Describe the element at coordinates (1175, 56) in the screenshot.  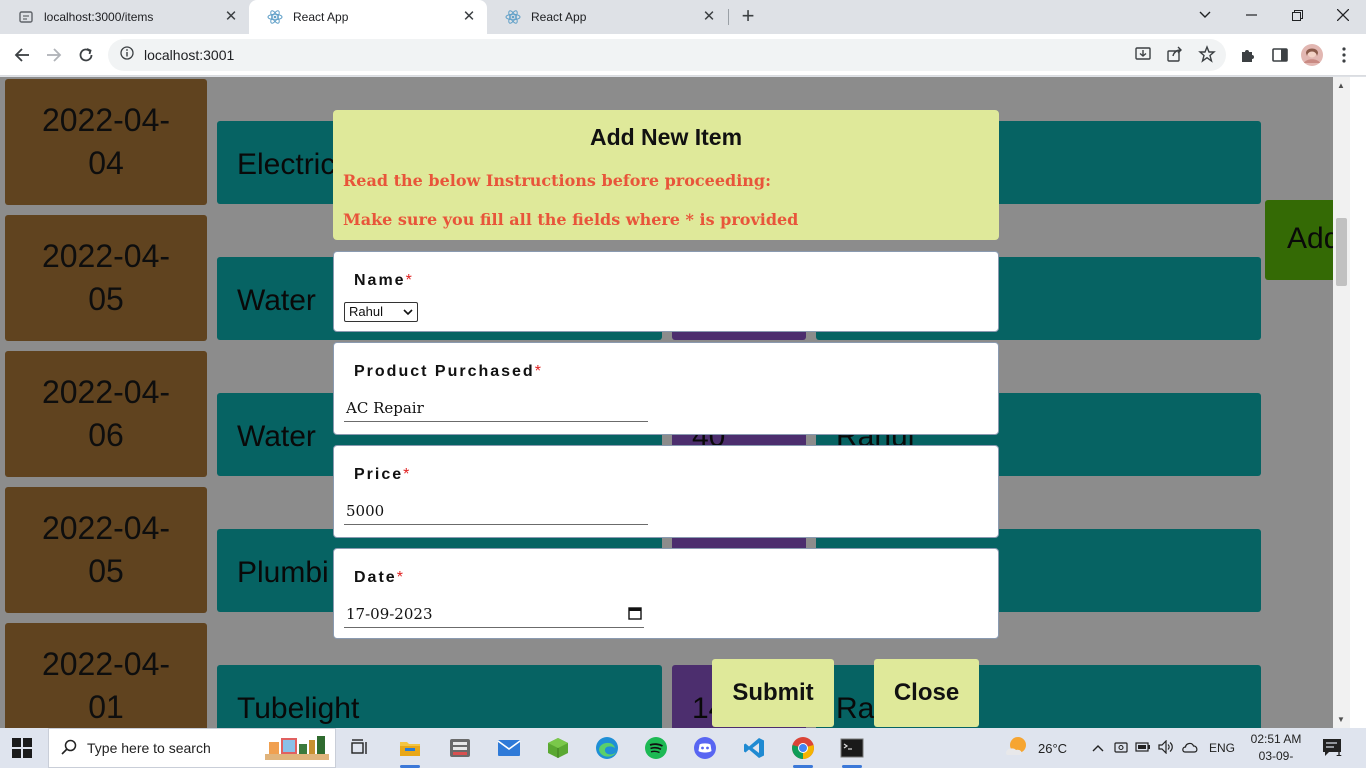
I see `share-icon` at that location.